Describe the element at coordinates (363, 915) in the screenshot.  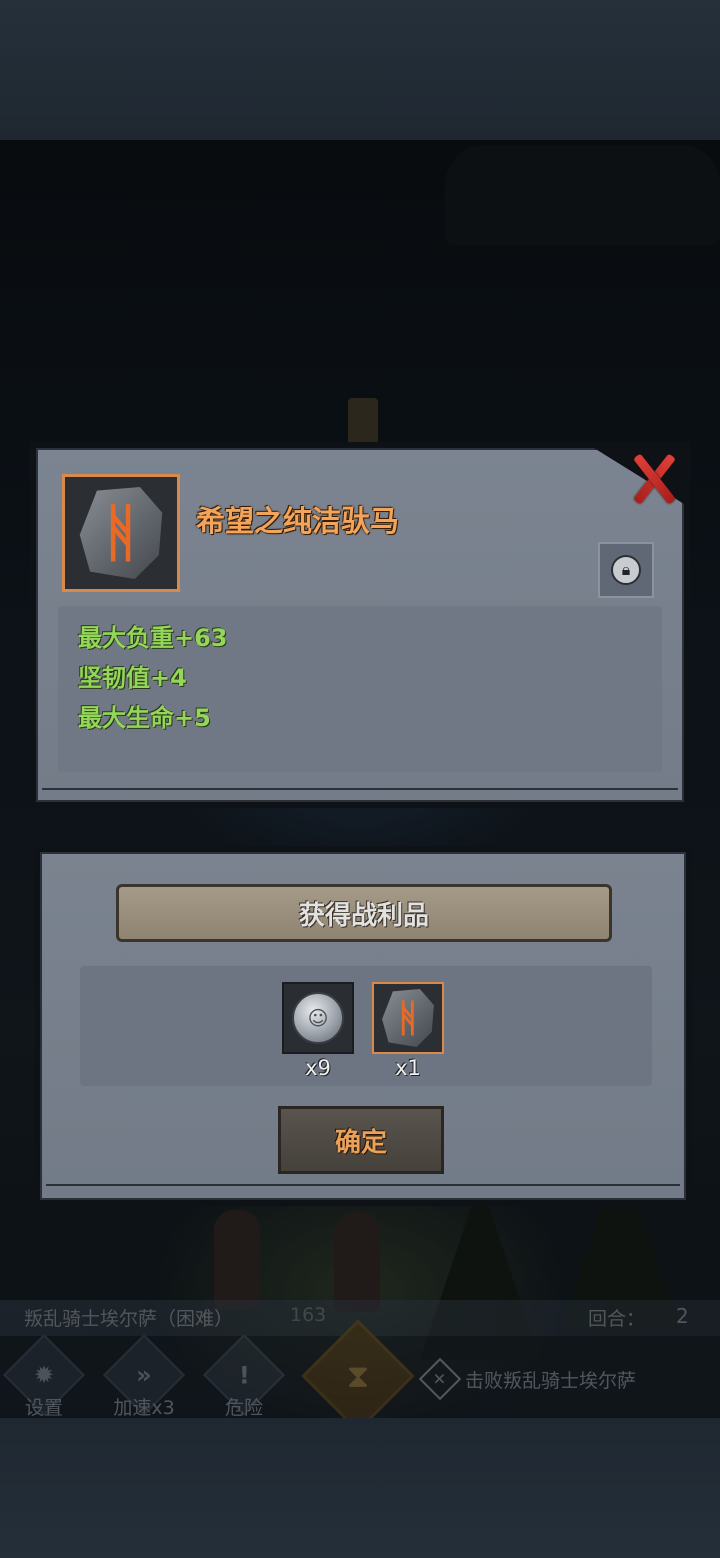
I see `reward-header-title: 获得战利品` at that location.